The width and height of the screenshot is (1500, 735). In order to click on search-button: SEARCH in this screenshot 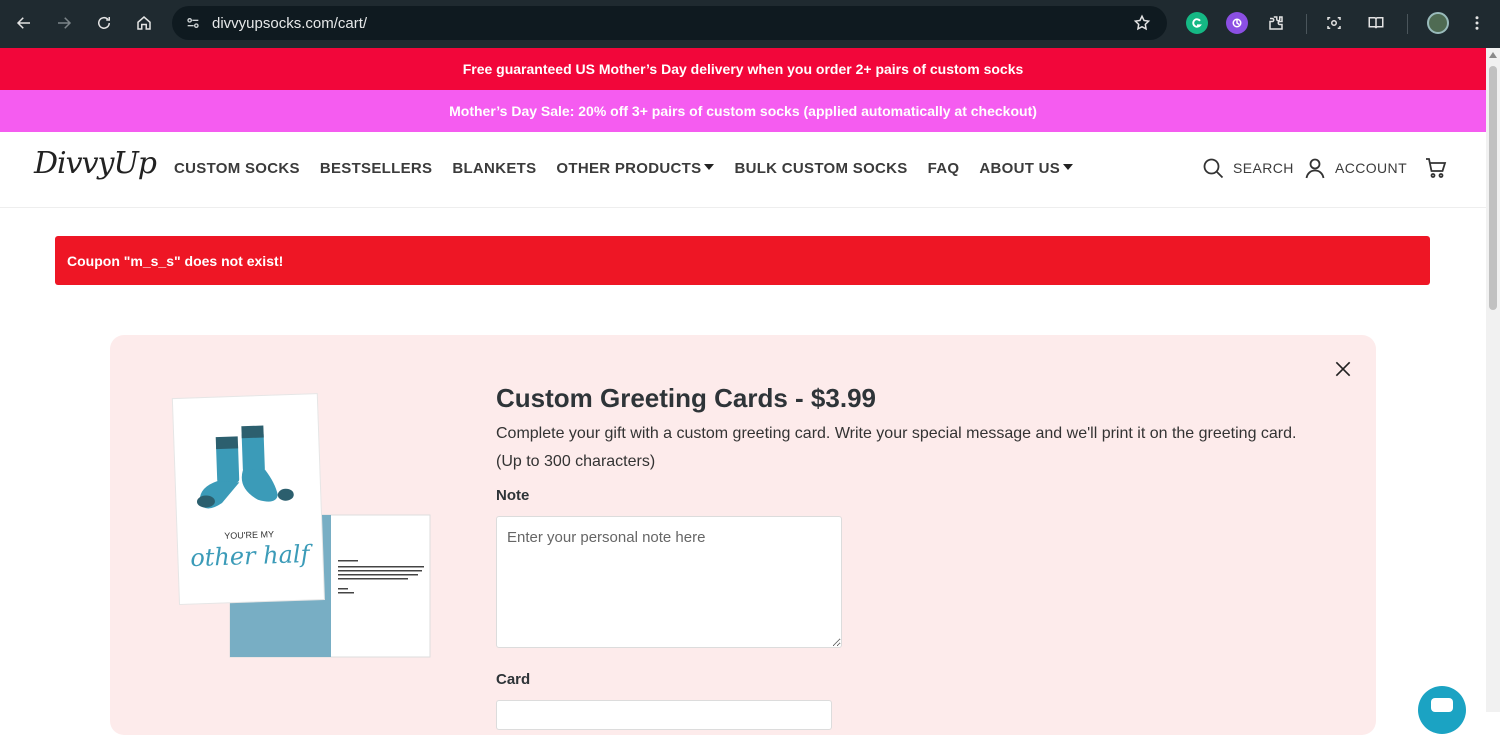, I will do `click(1247, 168)`.